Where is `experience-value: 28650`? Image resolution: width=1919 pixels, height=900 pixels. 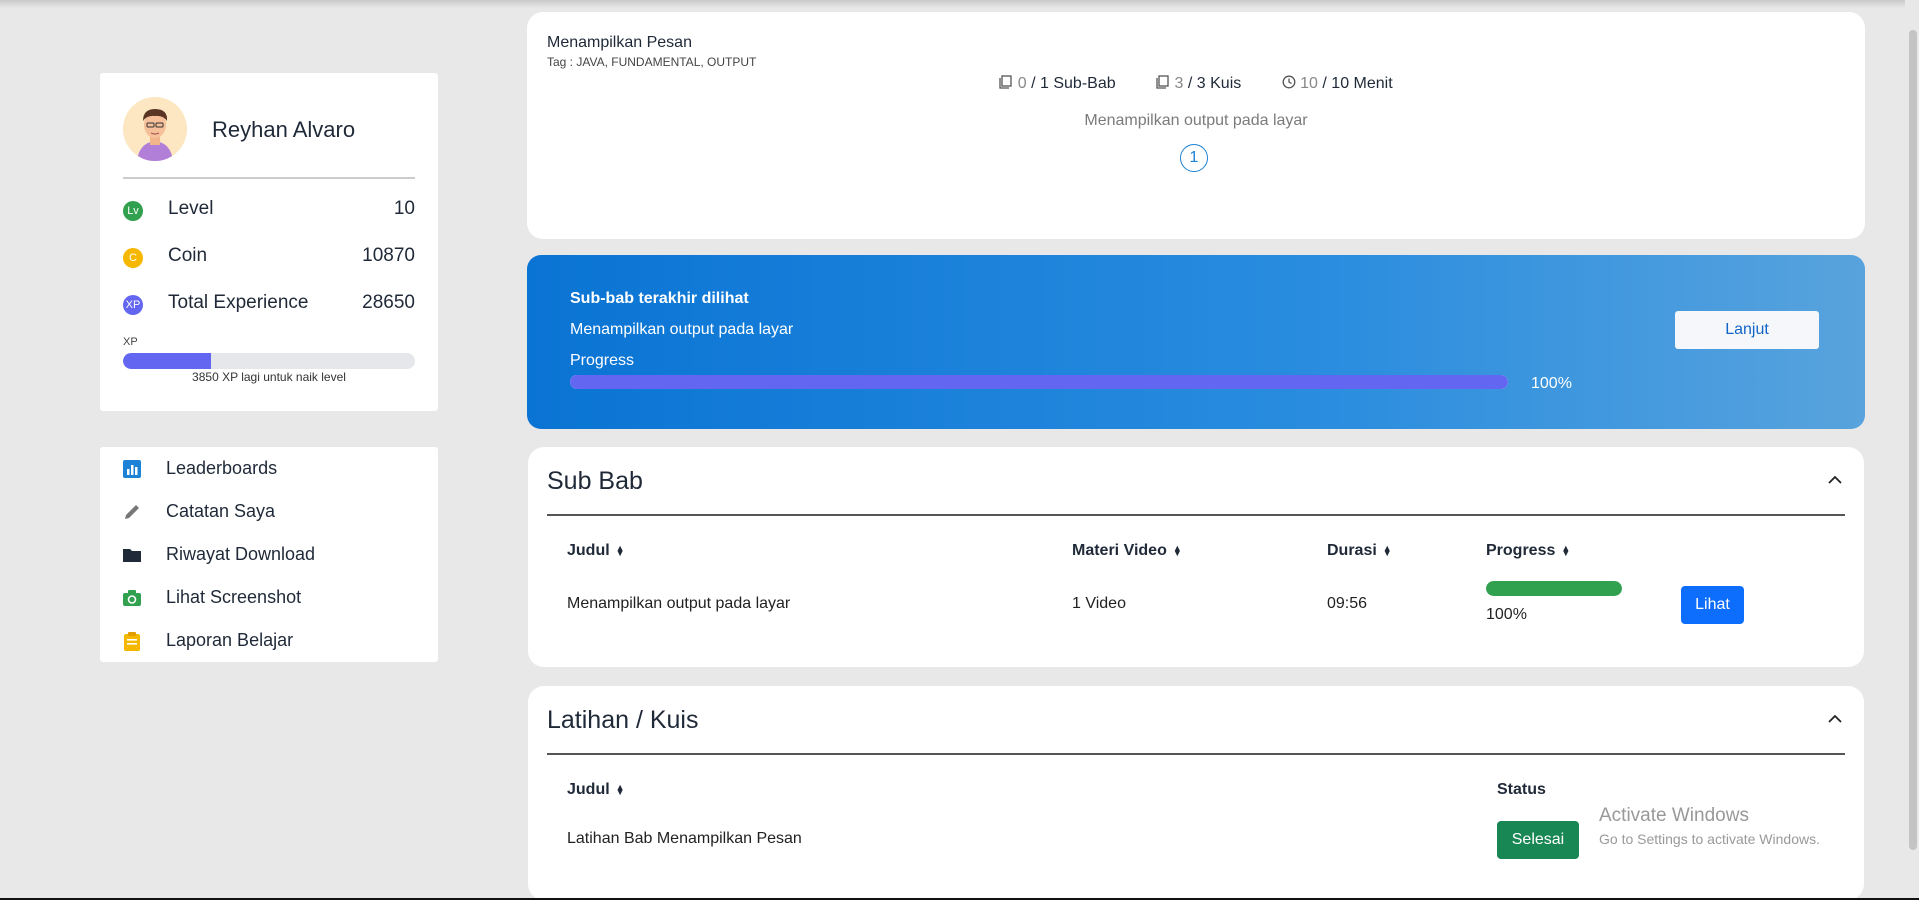 experience-value: 28650 is located at coordinates (388, 302).